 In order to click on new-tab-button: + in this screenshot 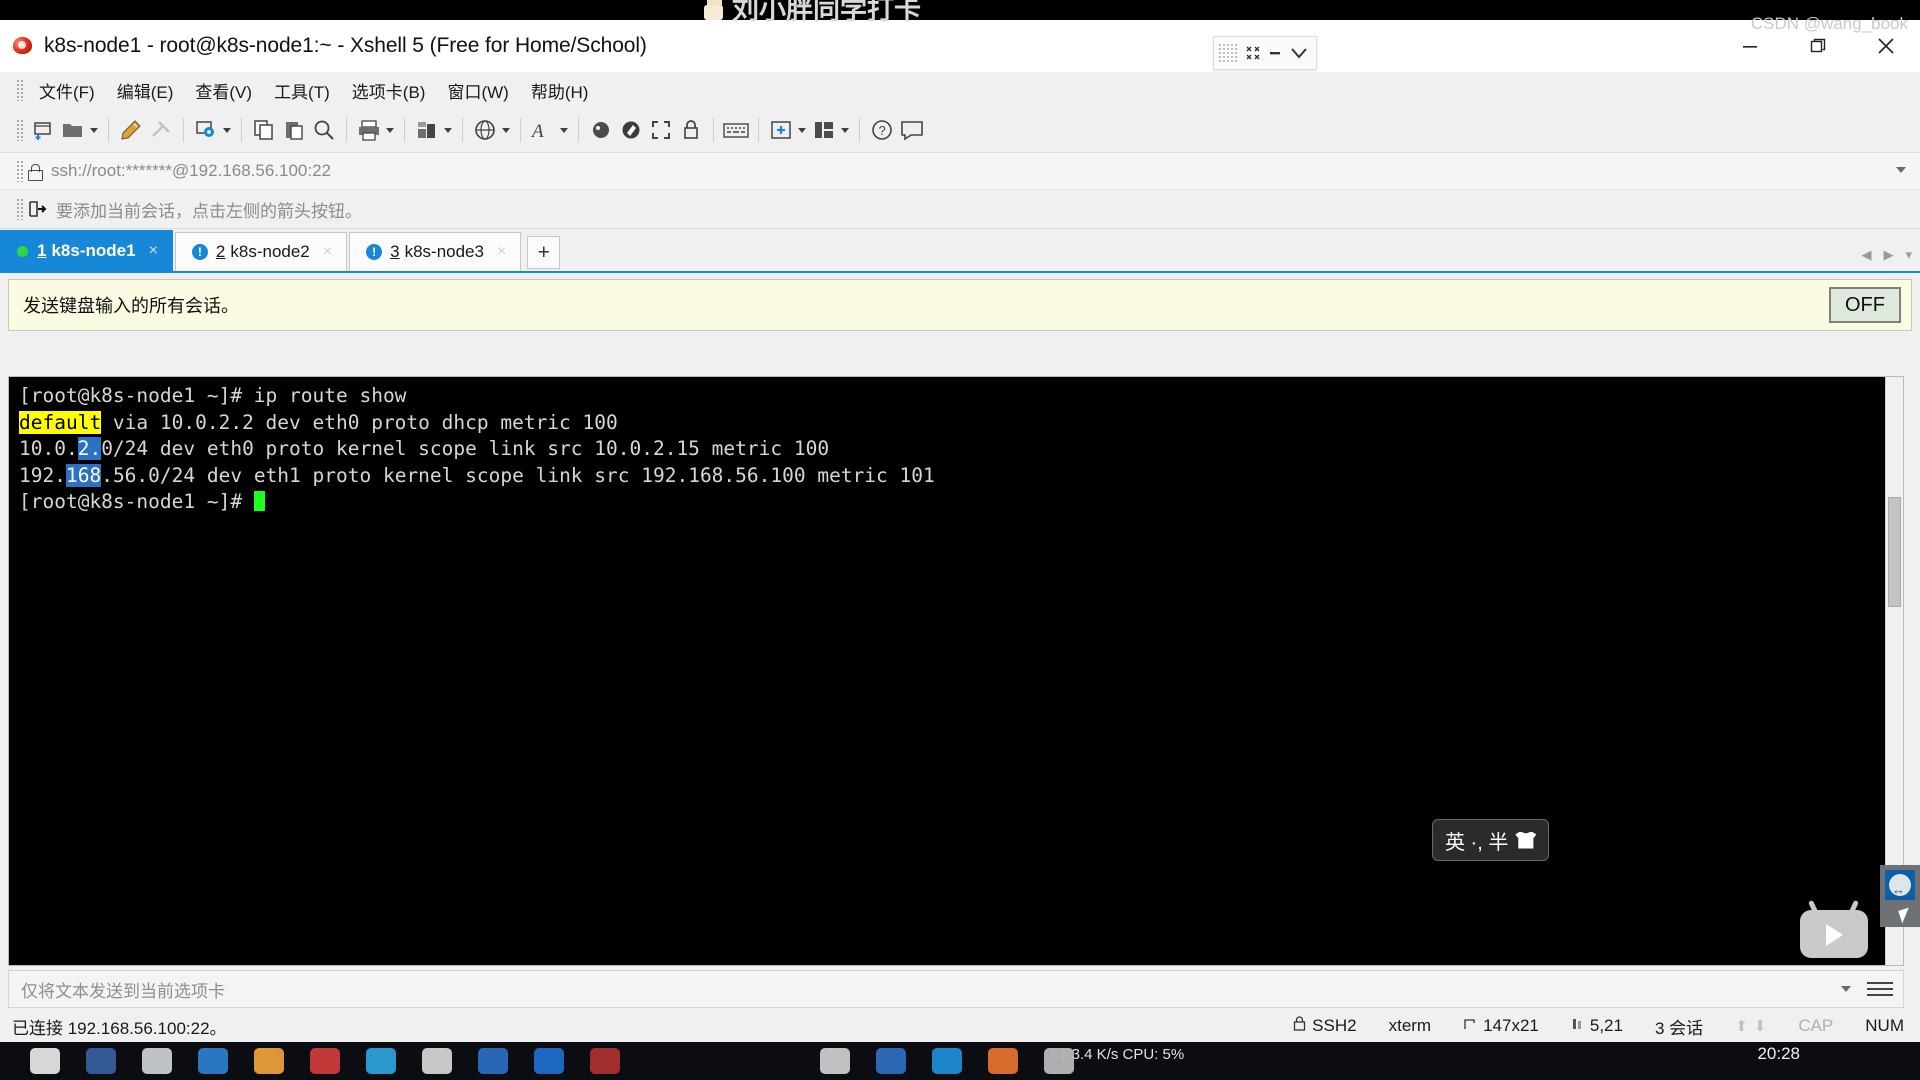, I will do `click(544, 252)`.